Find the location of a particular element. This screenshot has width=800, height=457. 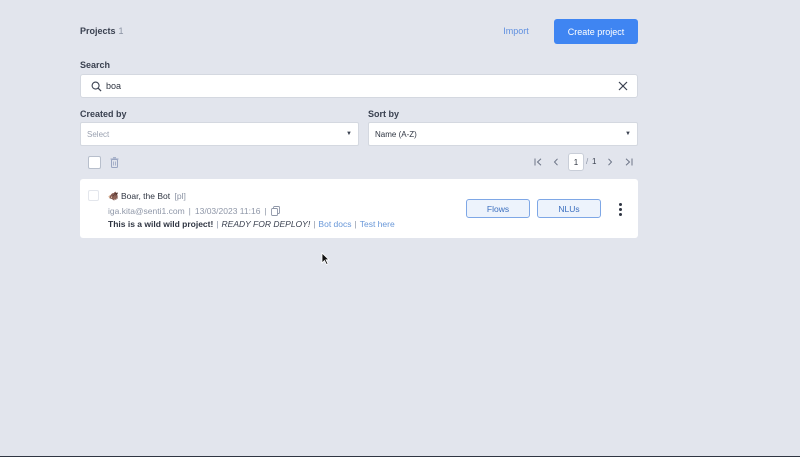

created-by-select: Select ▼ is located at coordinates (219, 134).